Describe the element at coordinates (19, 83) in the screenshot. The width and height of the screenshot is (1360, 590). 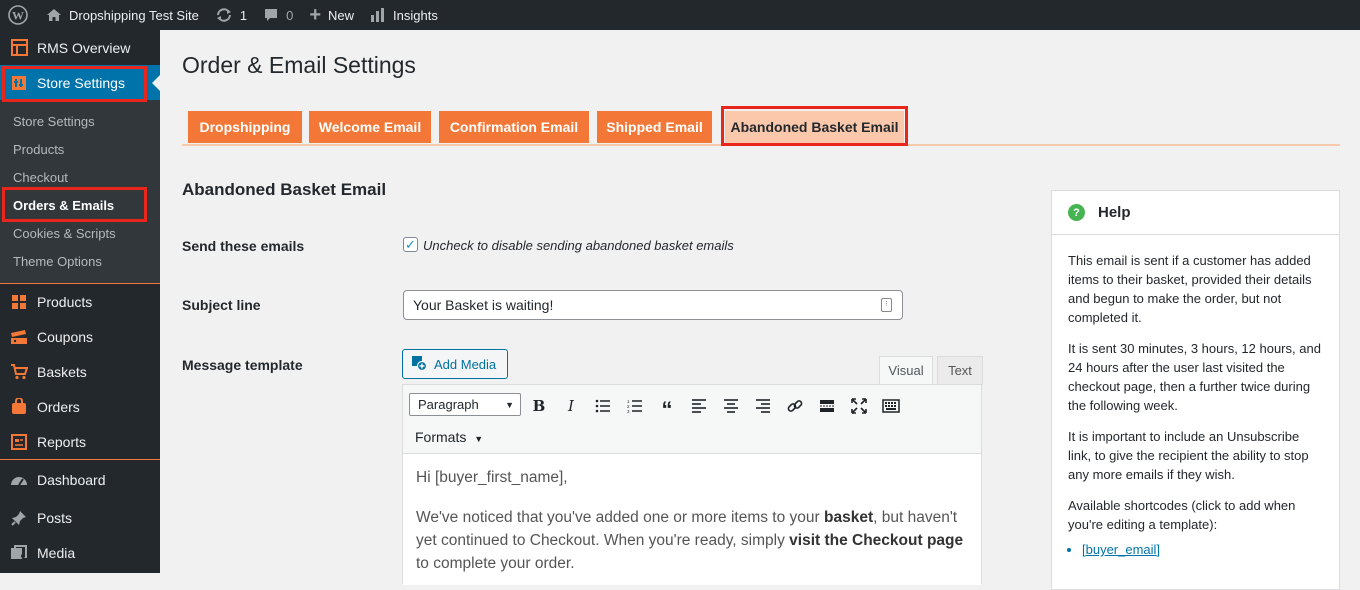
I see `store-settings-icon` at that location.